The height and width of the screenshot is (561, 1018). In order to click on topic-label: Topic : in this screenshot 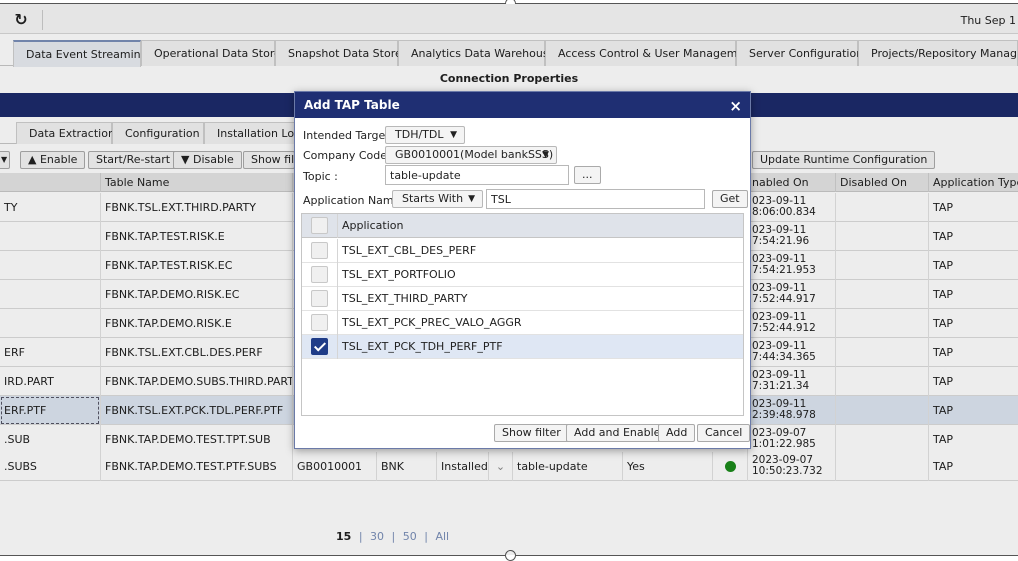, I will do `click(320, 176)`.